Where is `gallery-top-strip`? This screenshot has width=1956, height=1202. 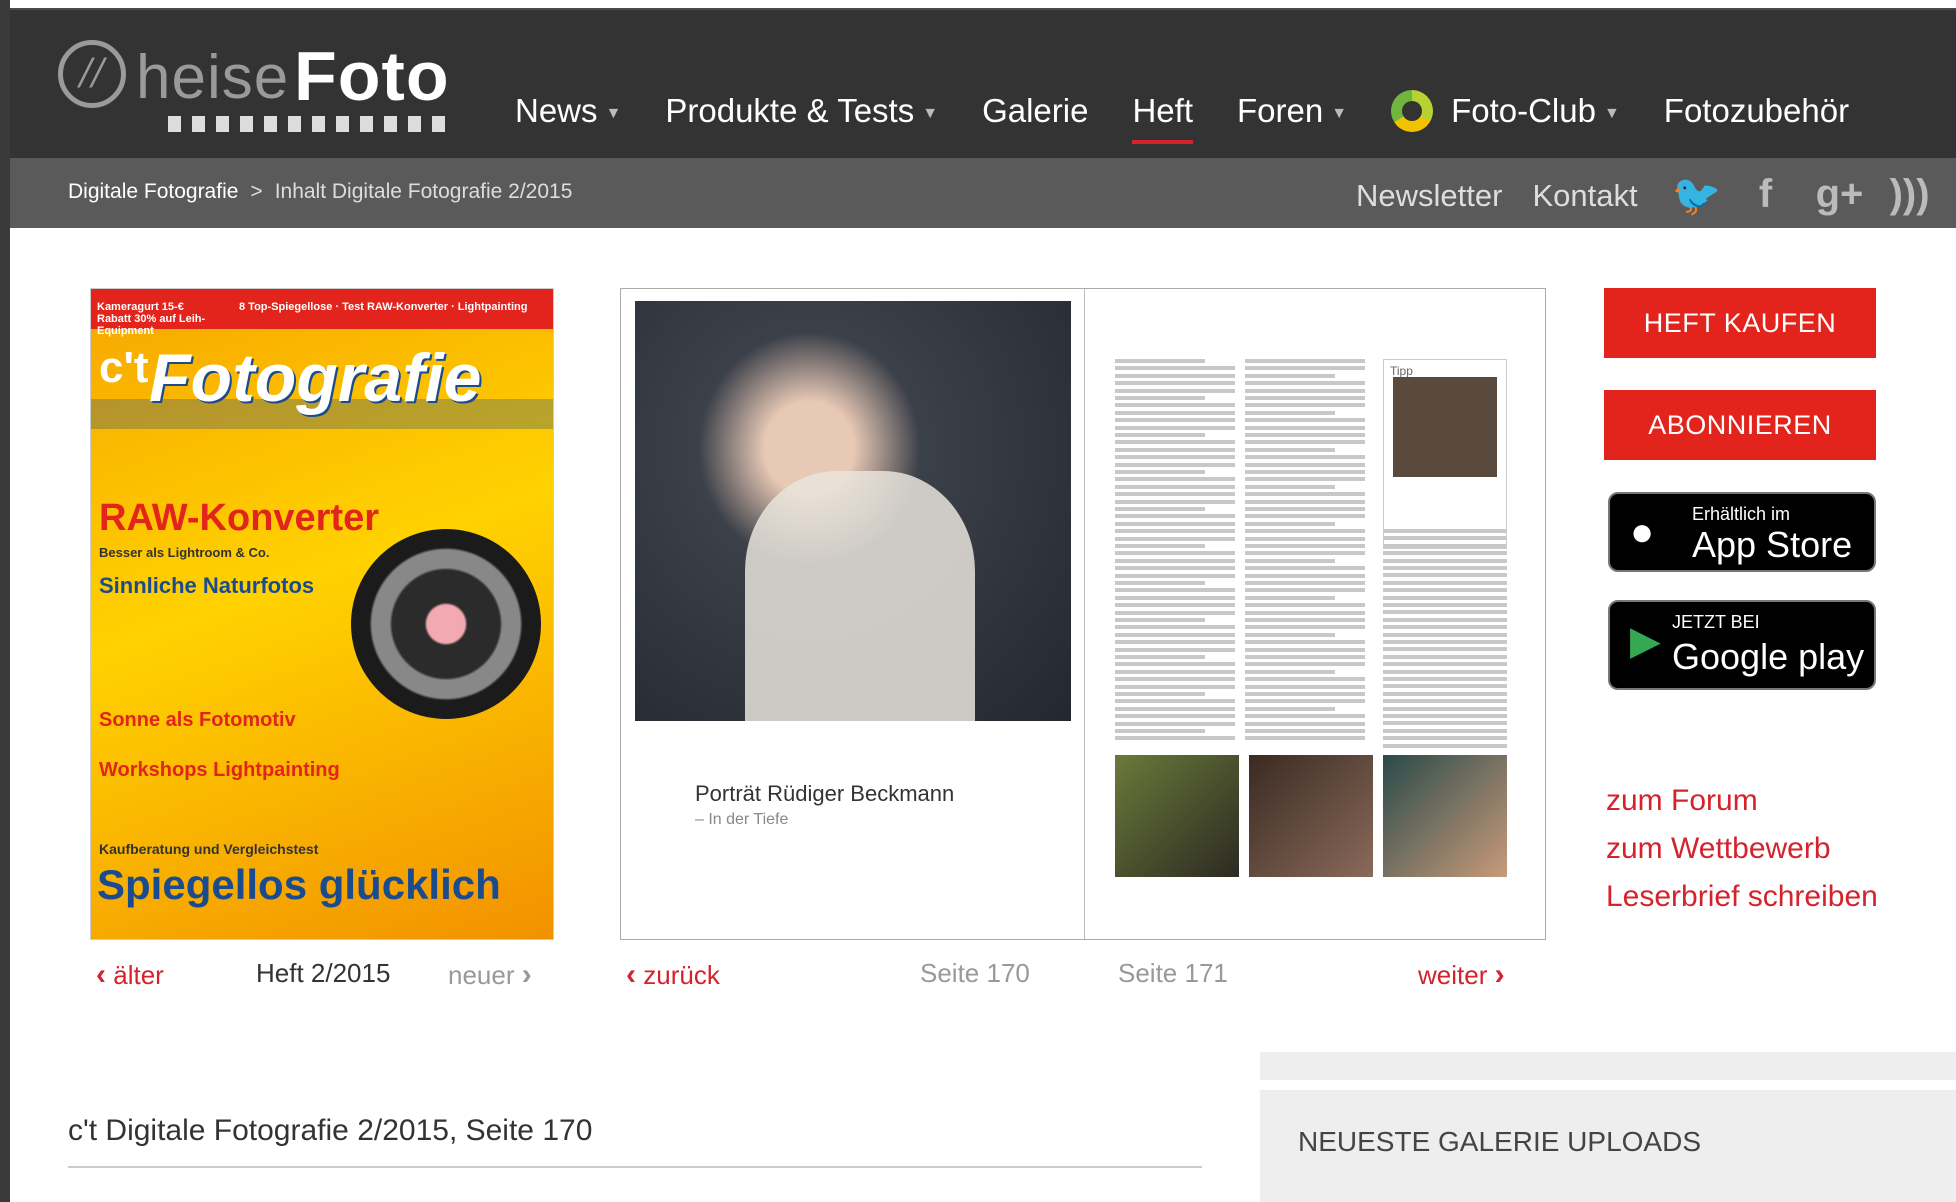 gallery-top-strip is located at coordinates (1608, 1066).